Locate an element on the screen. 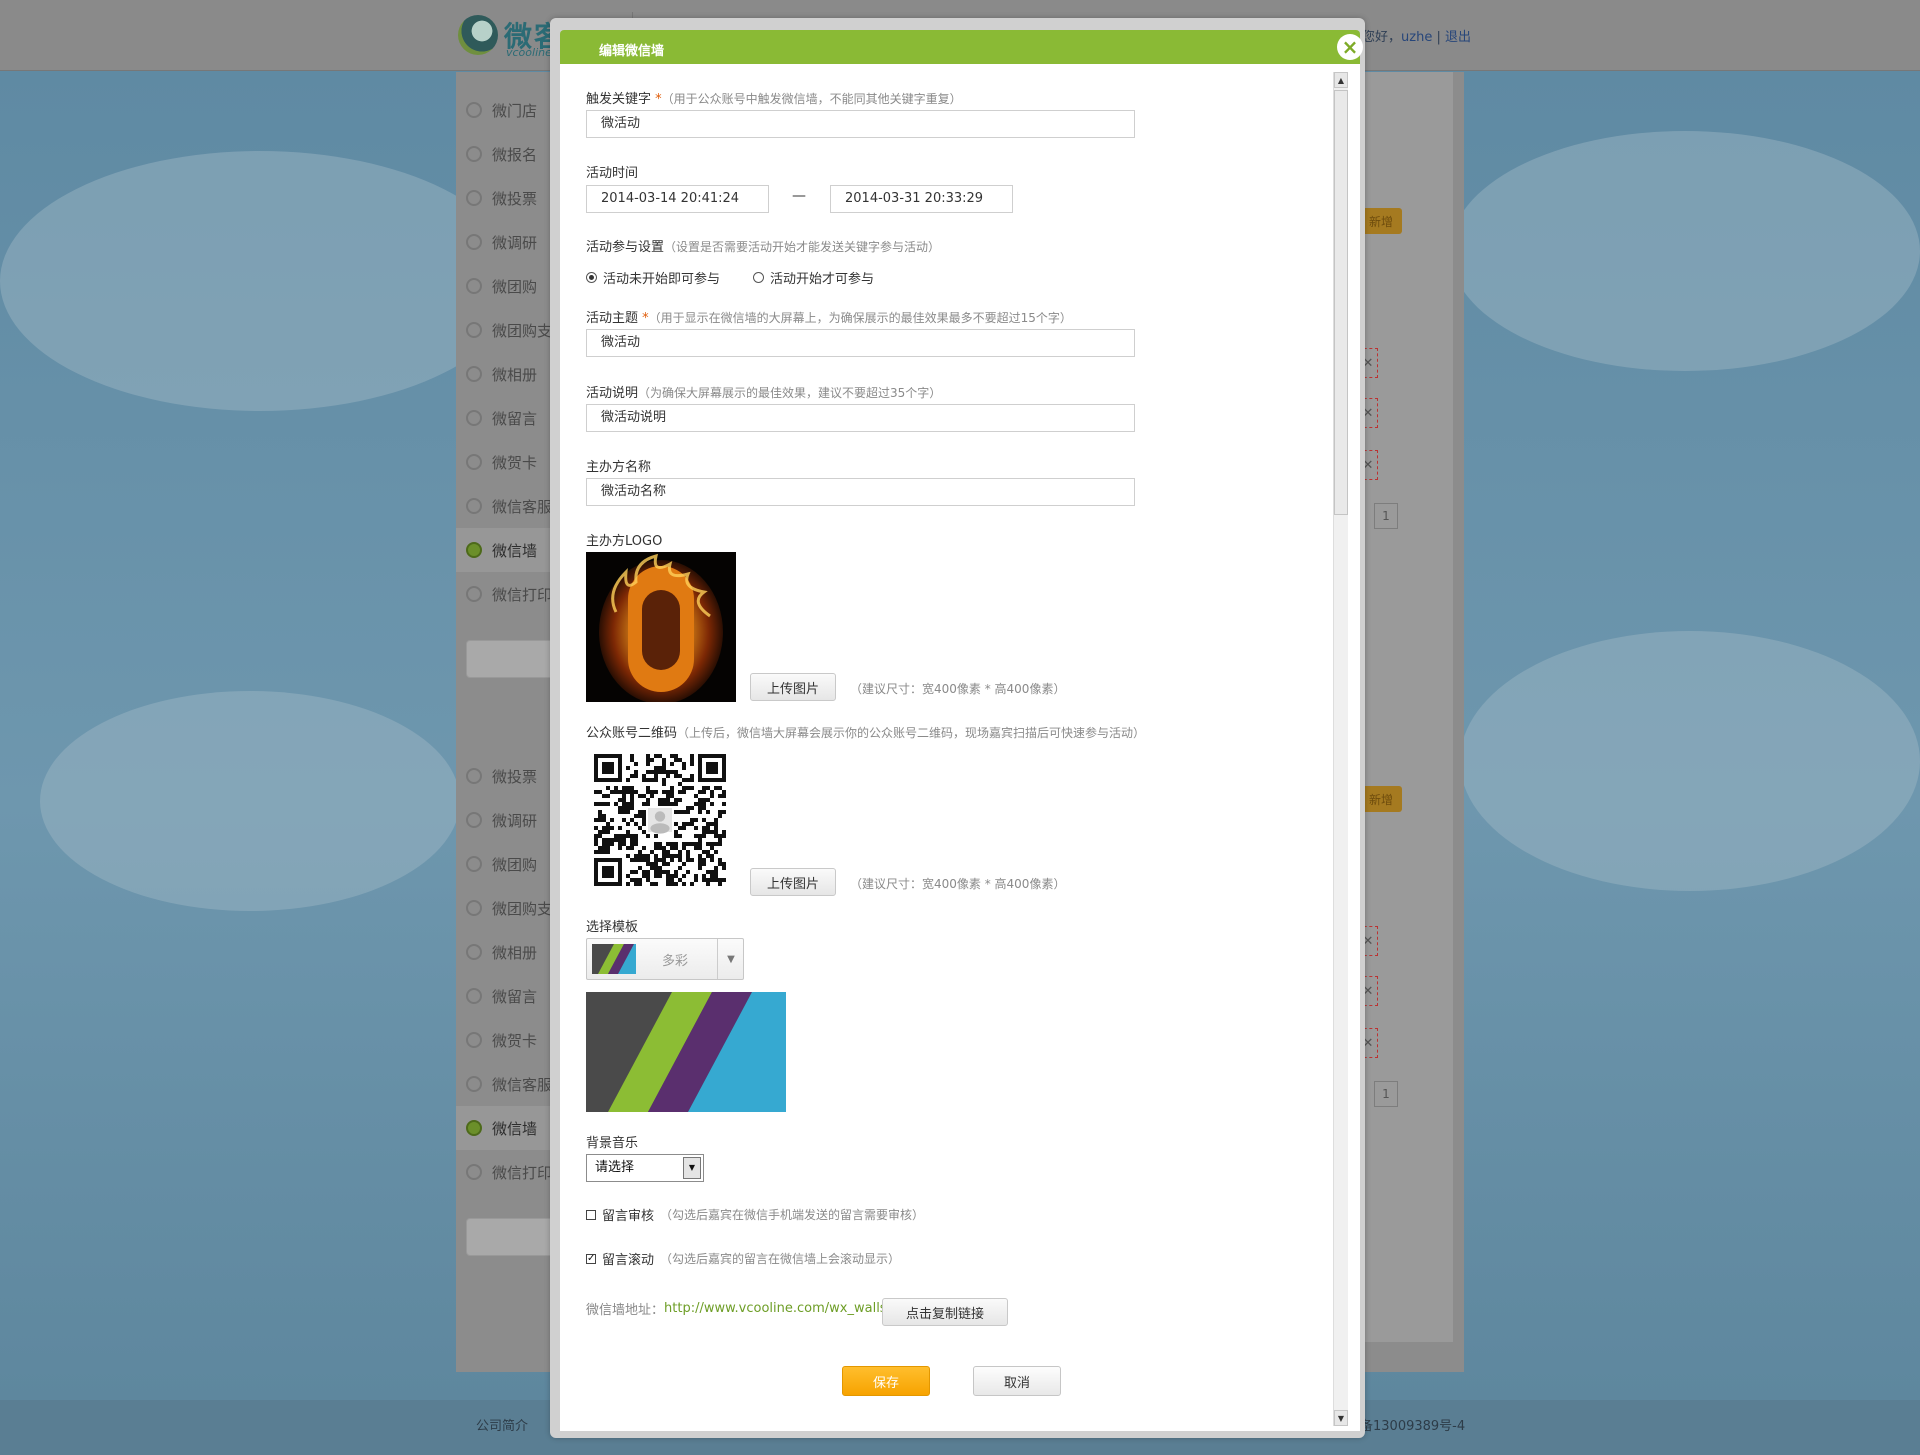 Image resolution: width=1920 pixels, height=1455 pixels. qrcode-icon is located at coordinates (660, 820).